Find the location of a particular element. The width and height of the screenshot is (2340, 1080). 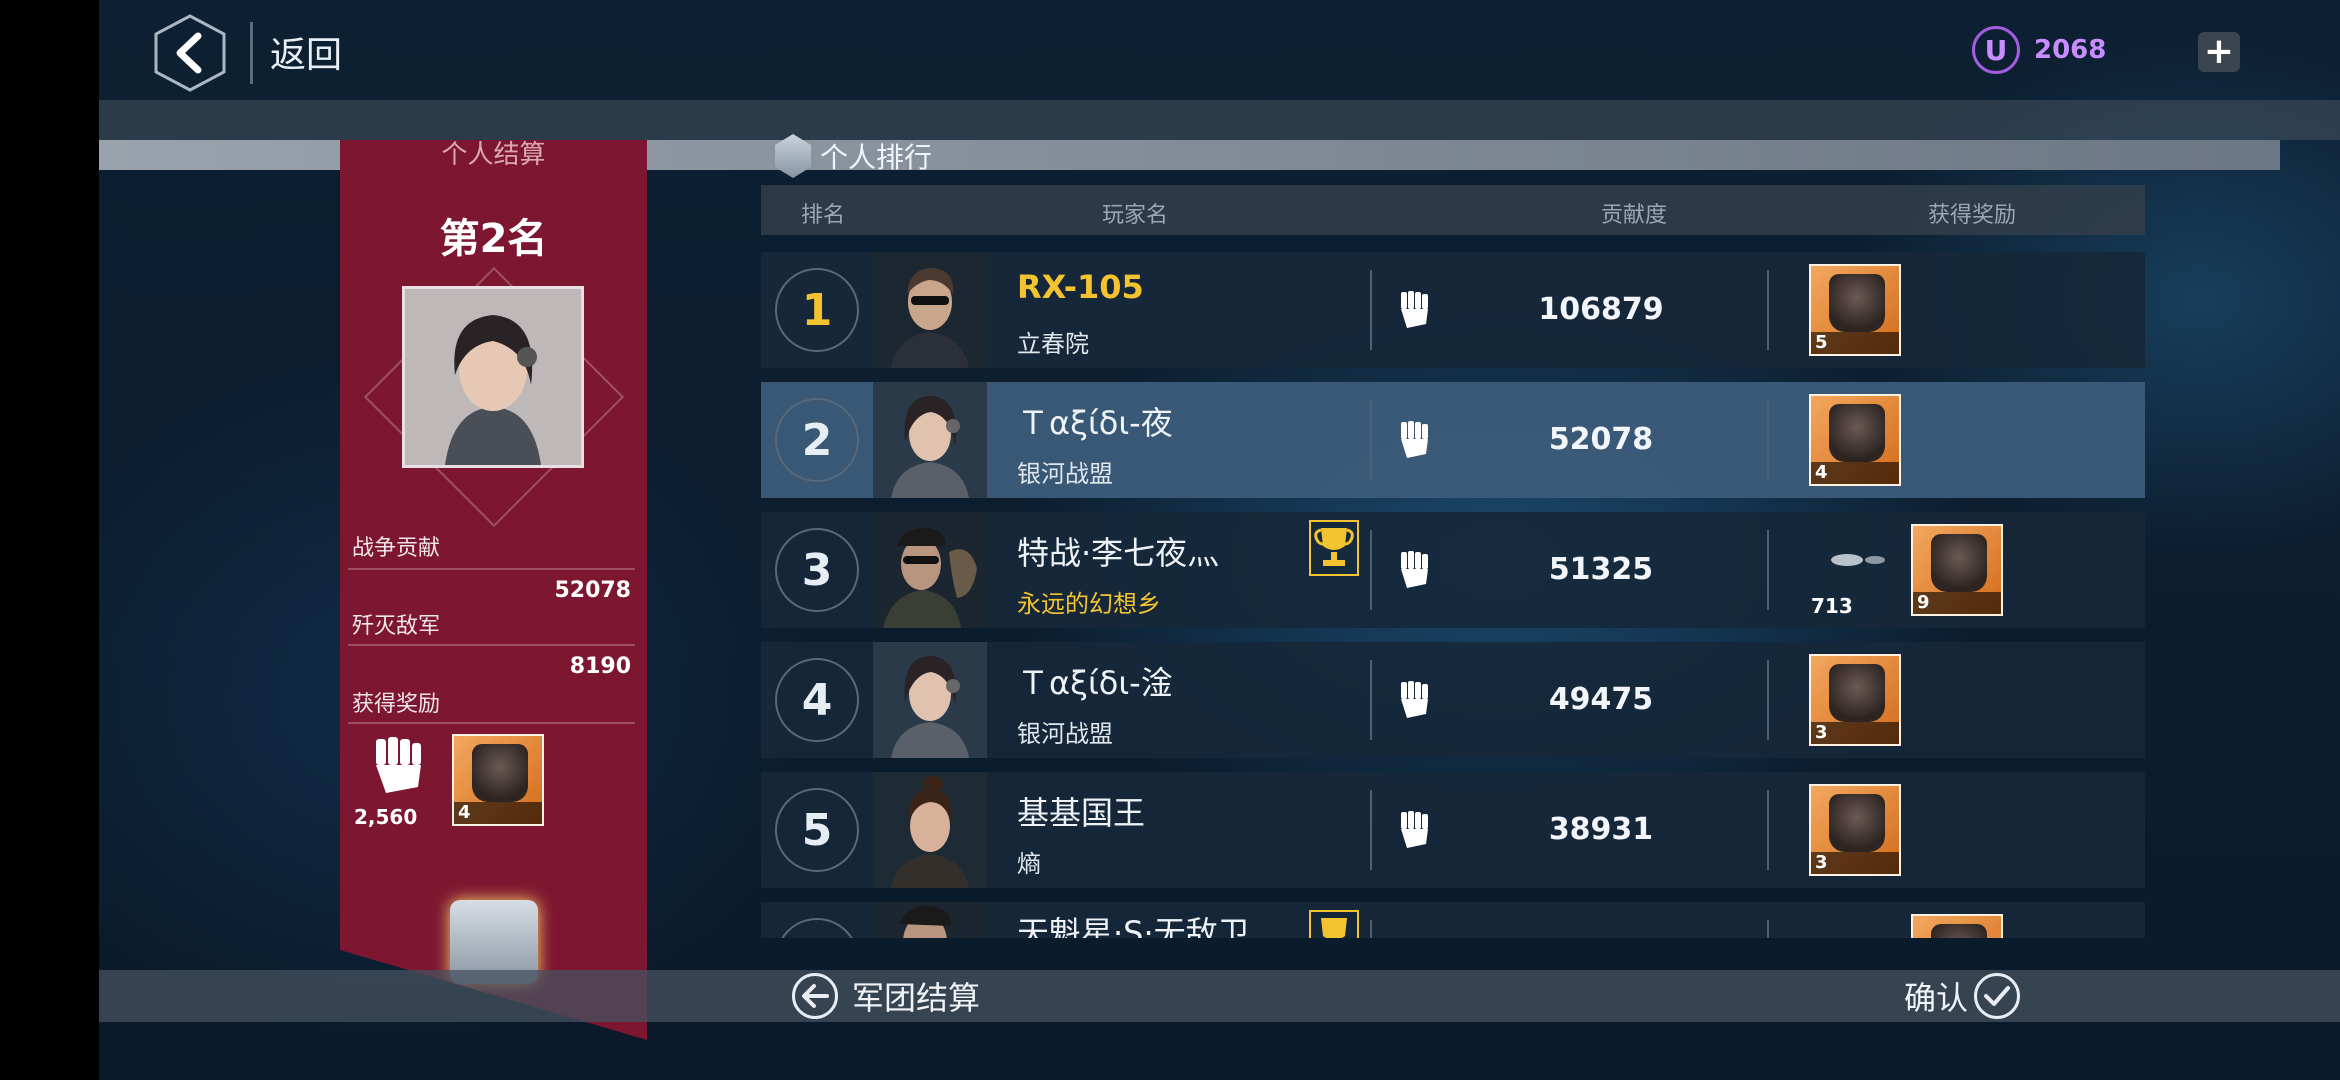

rank-number: 6 is located at coordinates (817, 928).